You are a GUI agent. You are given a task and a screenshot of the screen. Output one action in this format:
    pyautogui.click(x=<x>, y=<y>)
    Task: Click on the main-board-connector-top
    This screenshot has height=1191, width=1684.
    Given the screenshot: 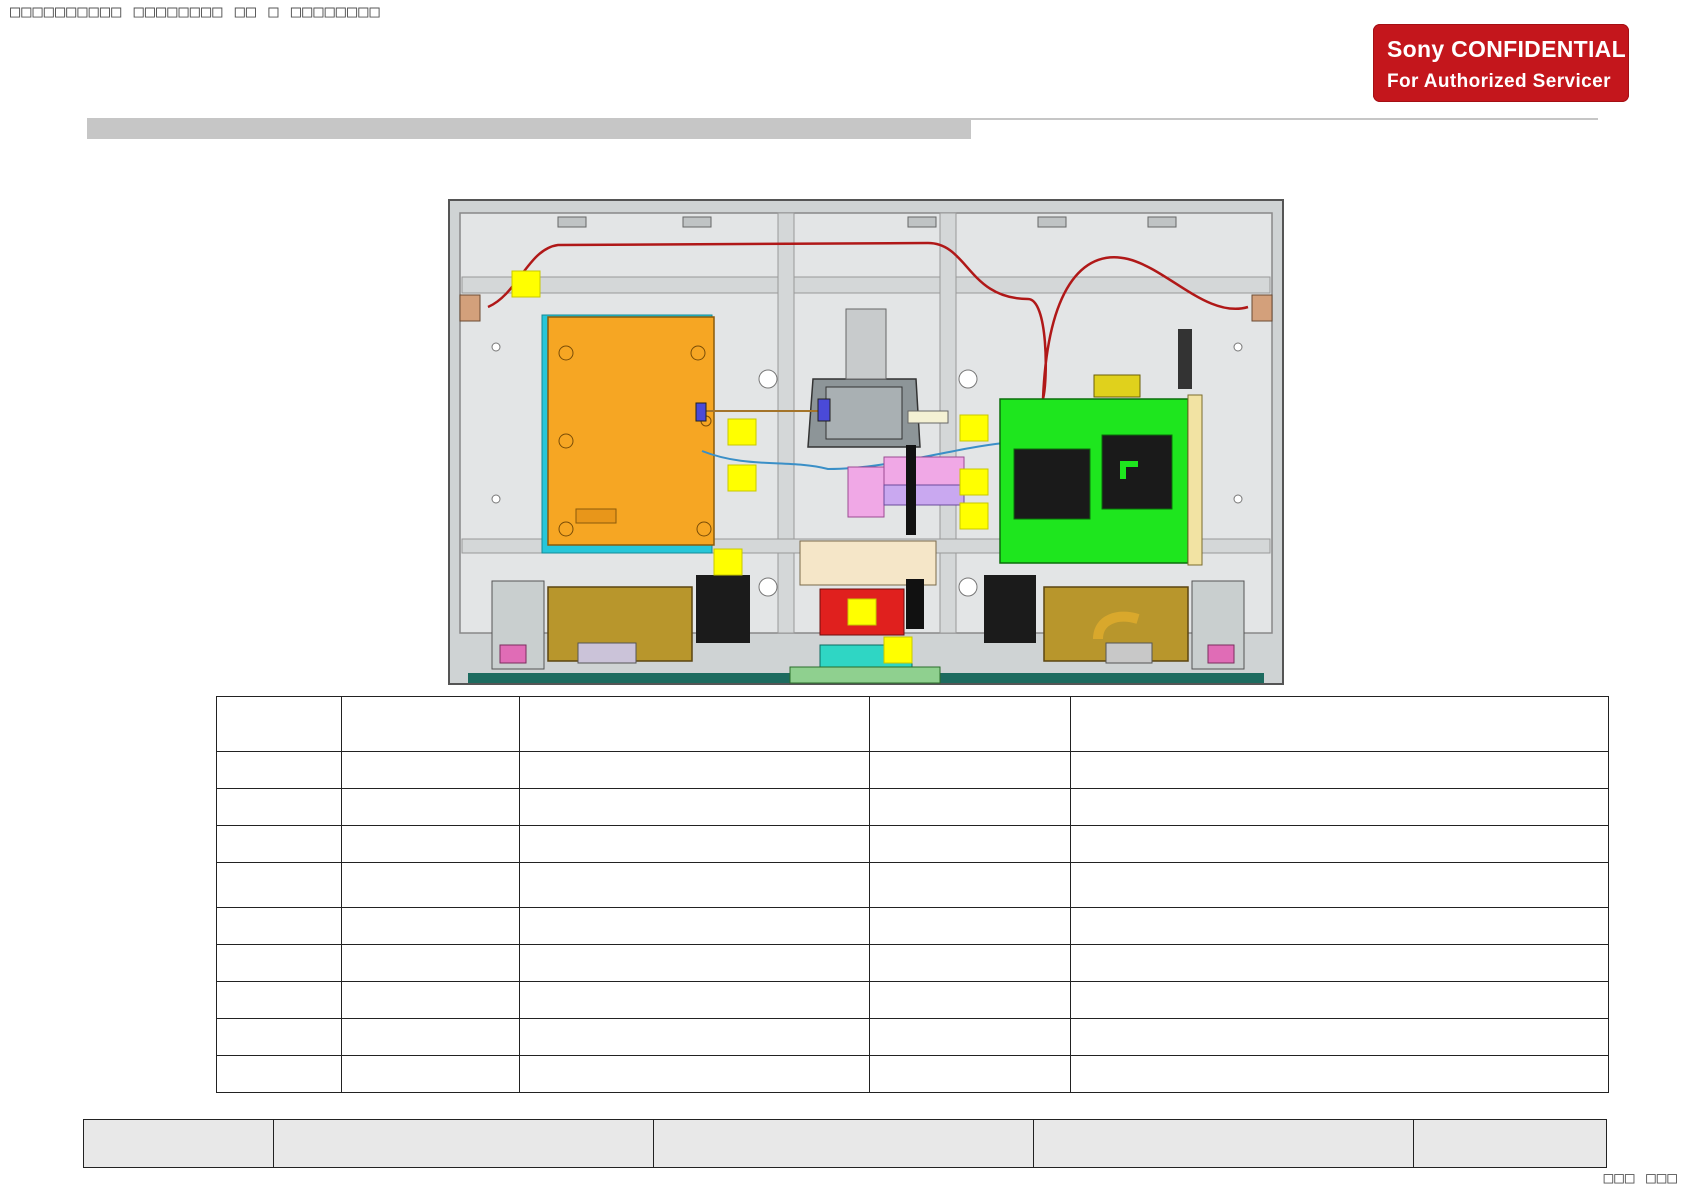 What is the action you would take?
    pyautogui.click(x=1117, y=386)
    